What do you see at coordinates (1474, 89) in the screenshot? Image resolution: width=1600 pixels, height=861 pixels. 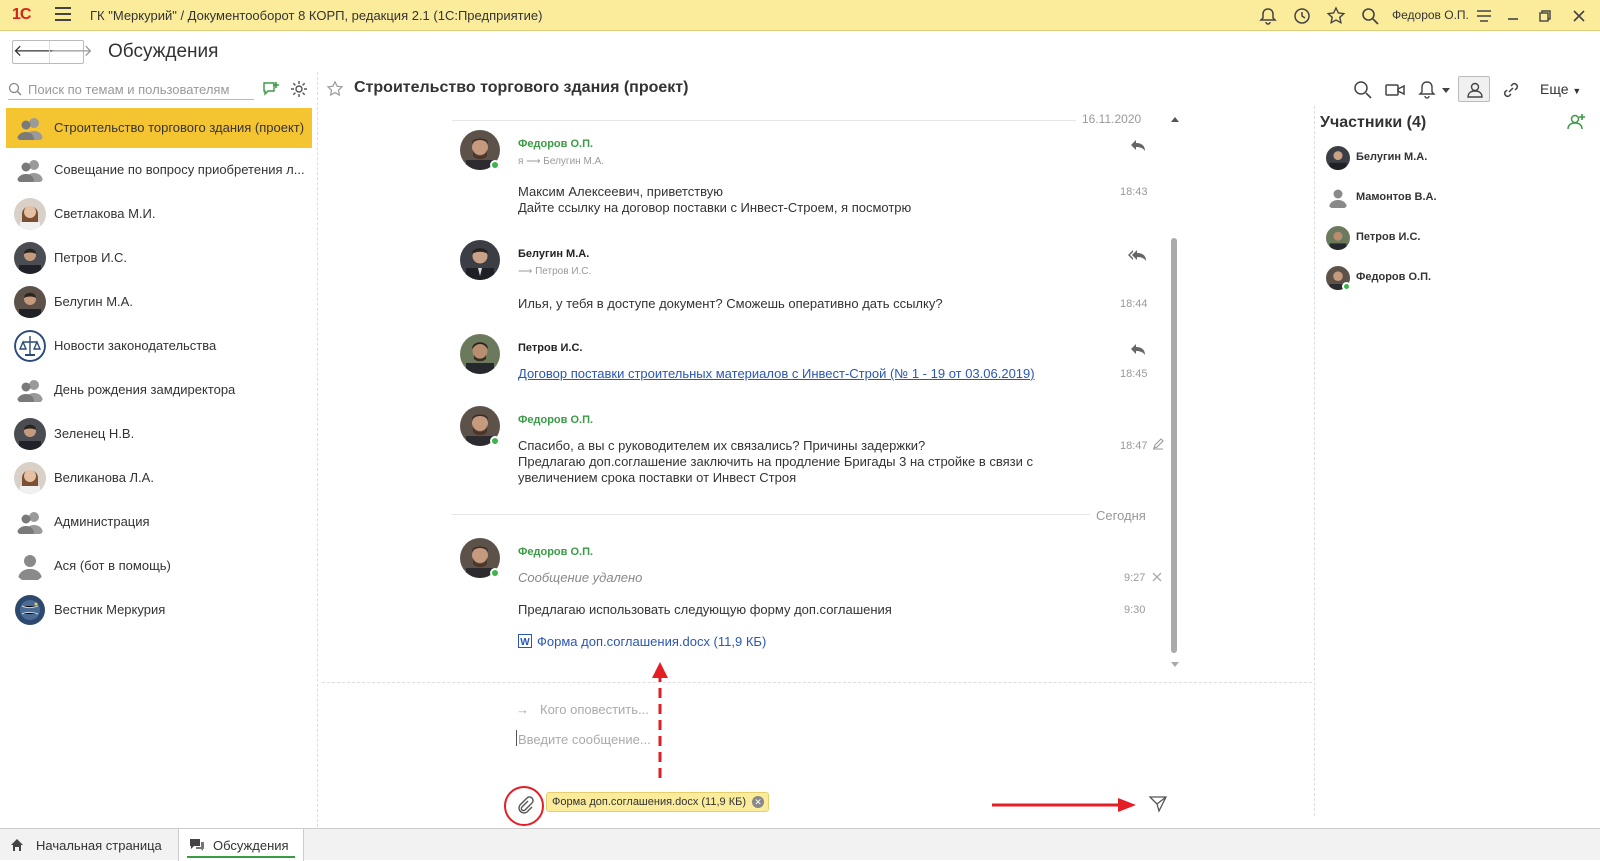 I see `participants-toggle-button` at bounding box center [1474, 89].